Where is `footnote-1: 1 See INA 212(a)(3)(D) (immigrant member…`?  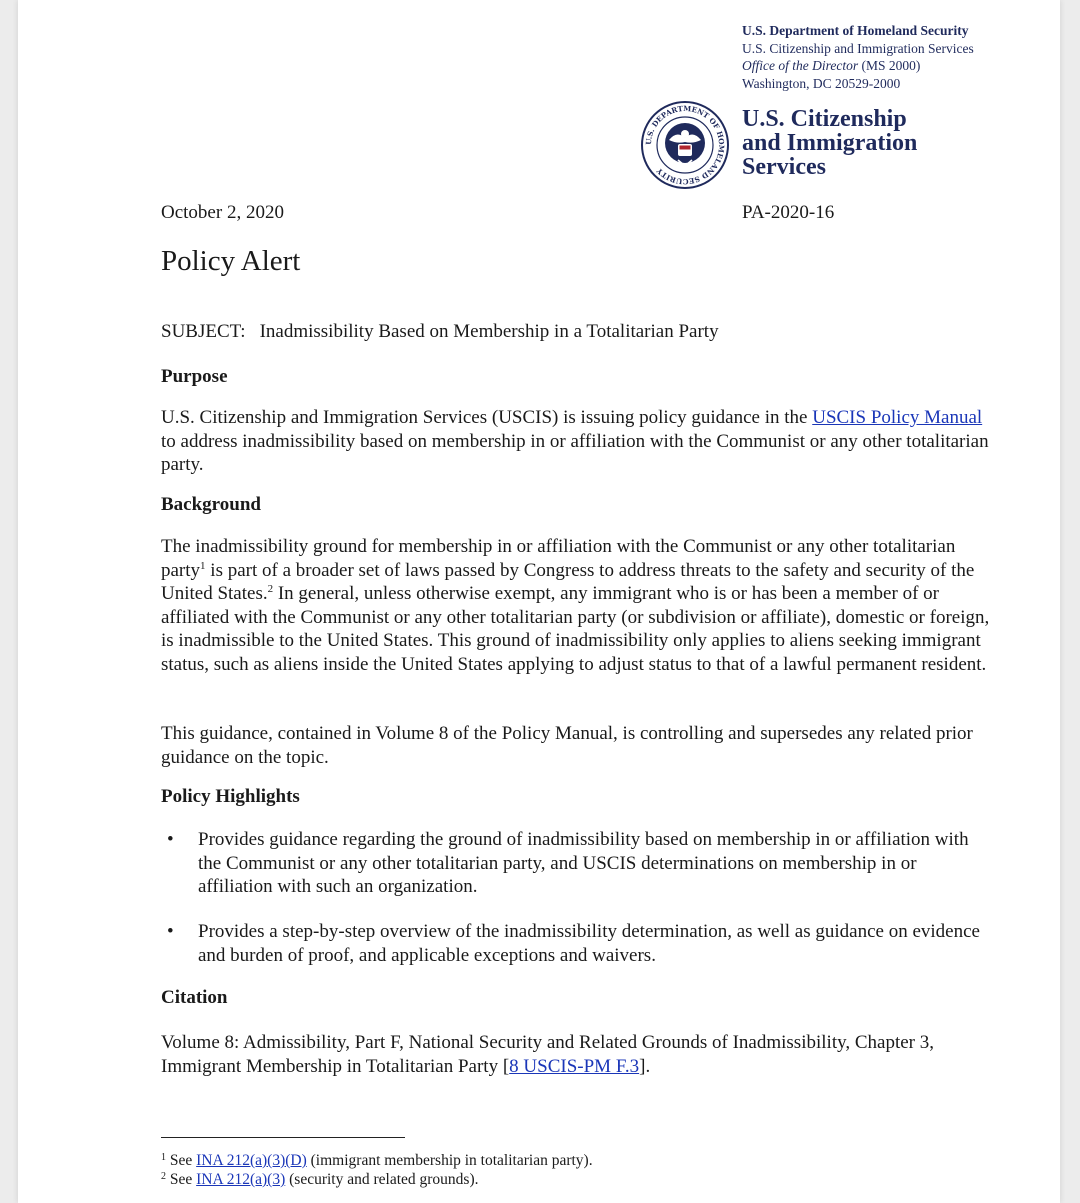
footnote-1: 1 See INA 212(a)(3)(D) (immigrant member… is located at coordinates (377, 1160).